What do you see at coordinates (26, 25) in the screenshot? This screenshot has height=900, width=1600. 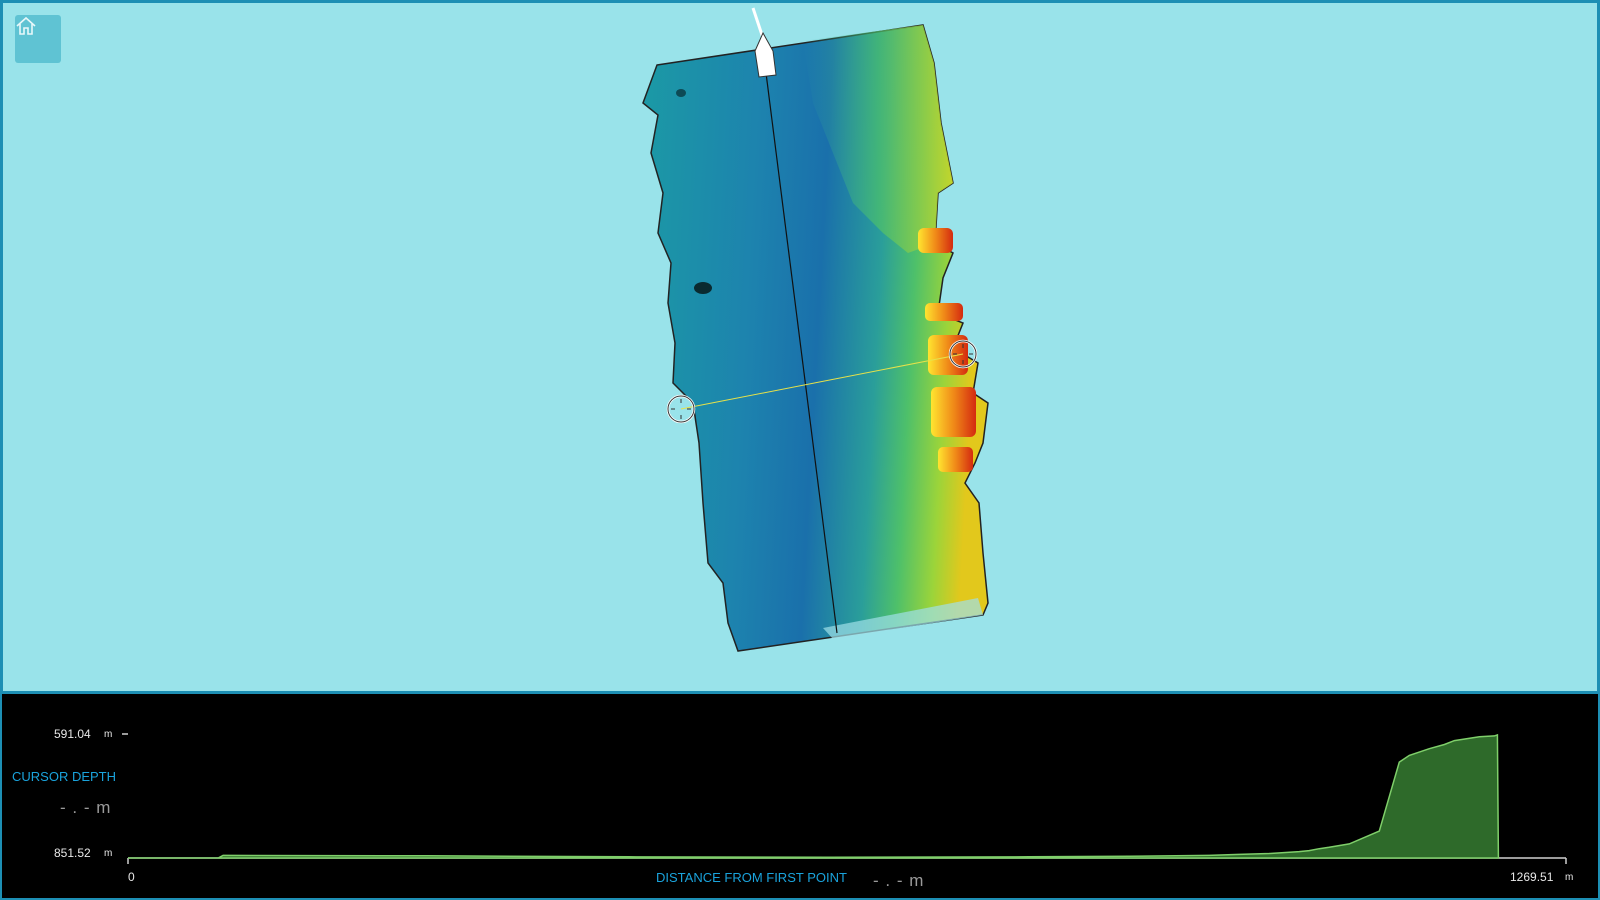 I see `home-icon` at bounding box center [26, 25].